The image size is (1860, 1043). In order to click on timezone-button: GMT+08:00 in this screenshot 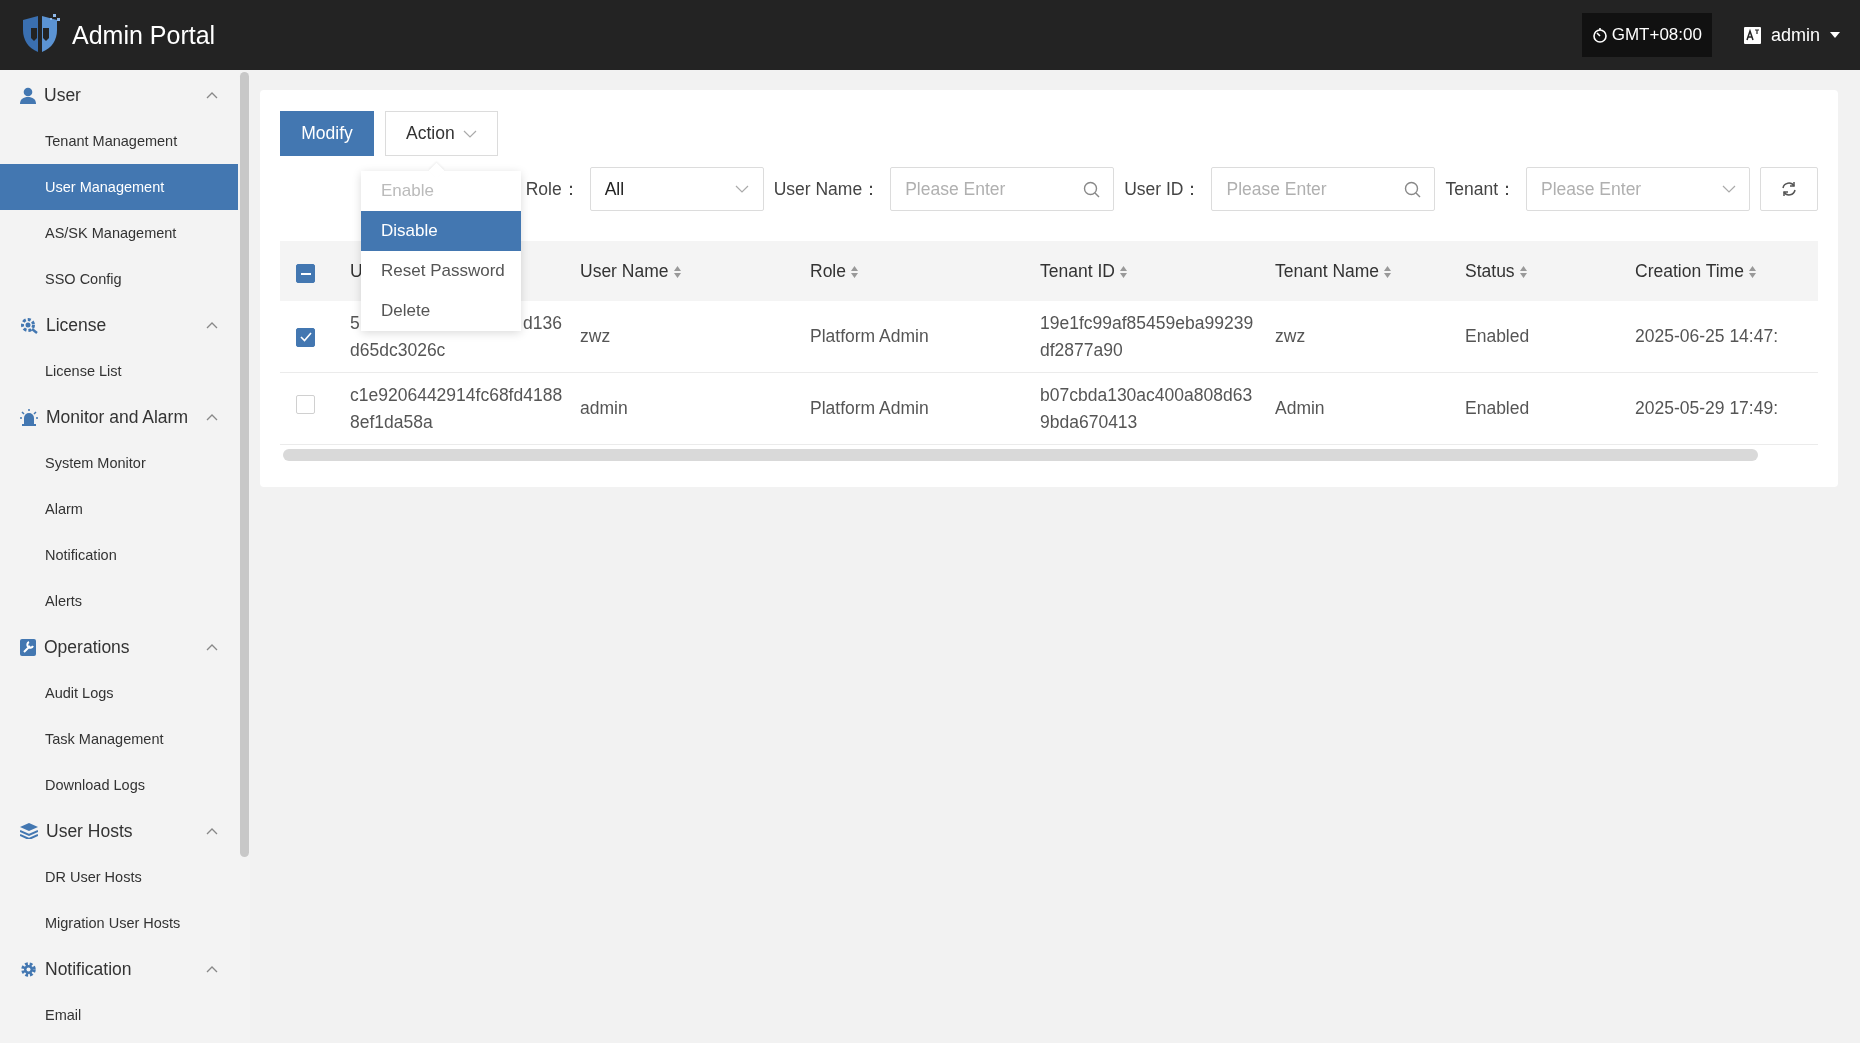, I will do `click(1646, 35)`.